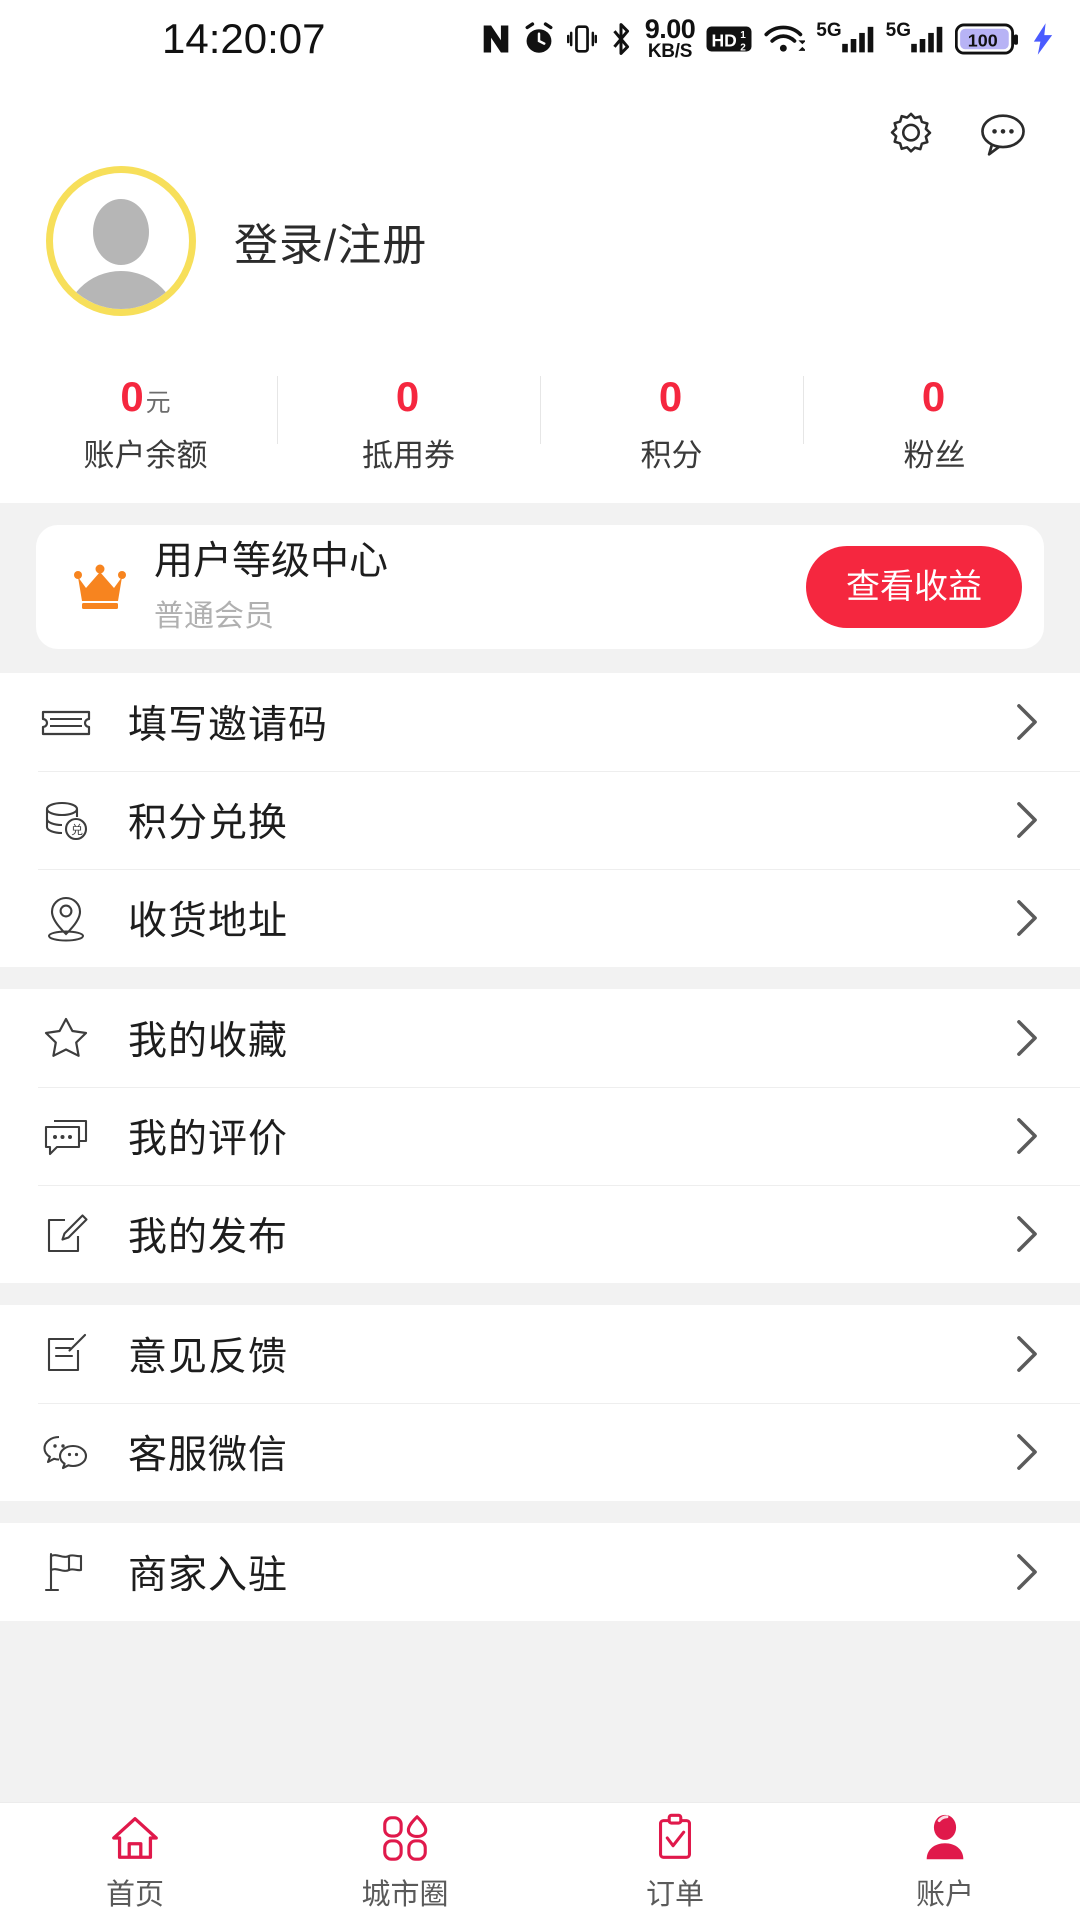 The image size is (1080, 1920). I want to click on menu-item-label: 客服微信, so click(208, 1456).